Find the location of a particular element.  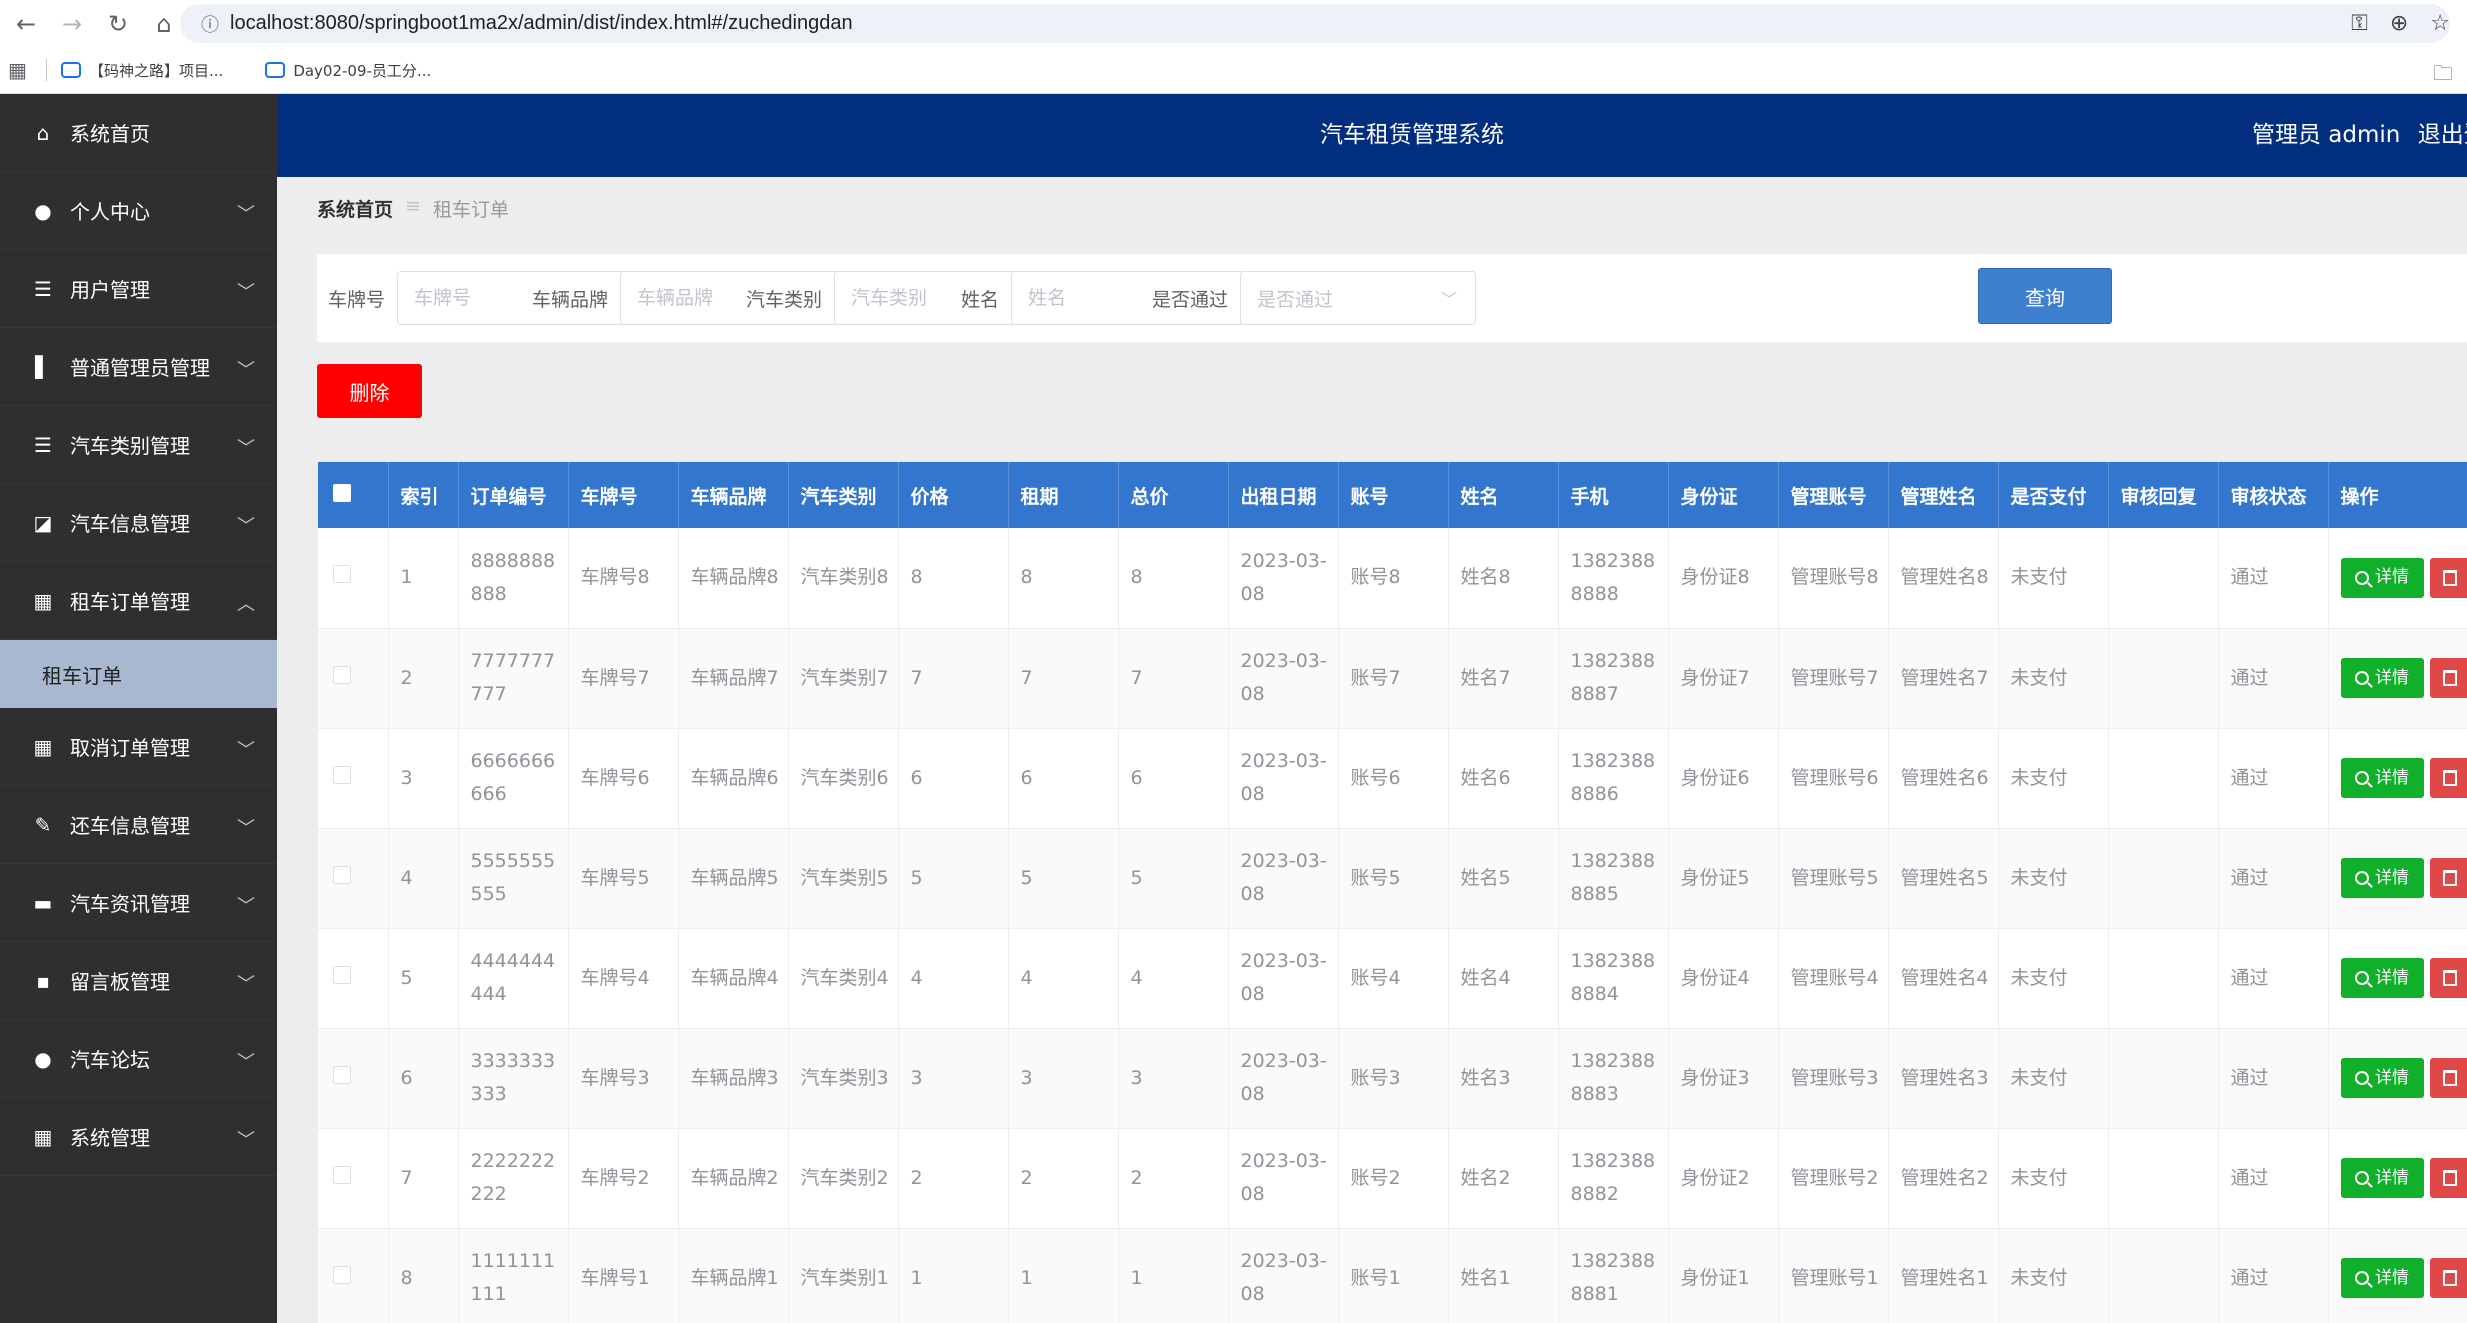

password-key-icon: ⚿ is located at coordinates (2359, 23).